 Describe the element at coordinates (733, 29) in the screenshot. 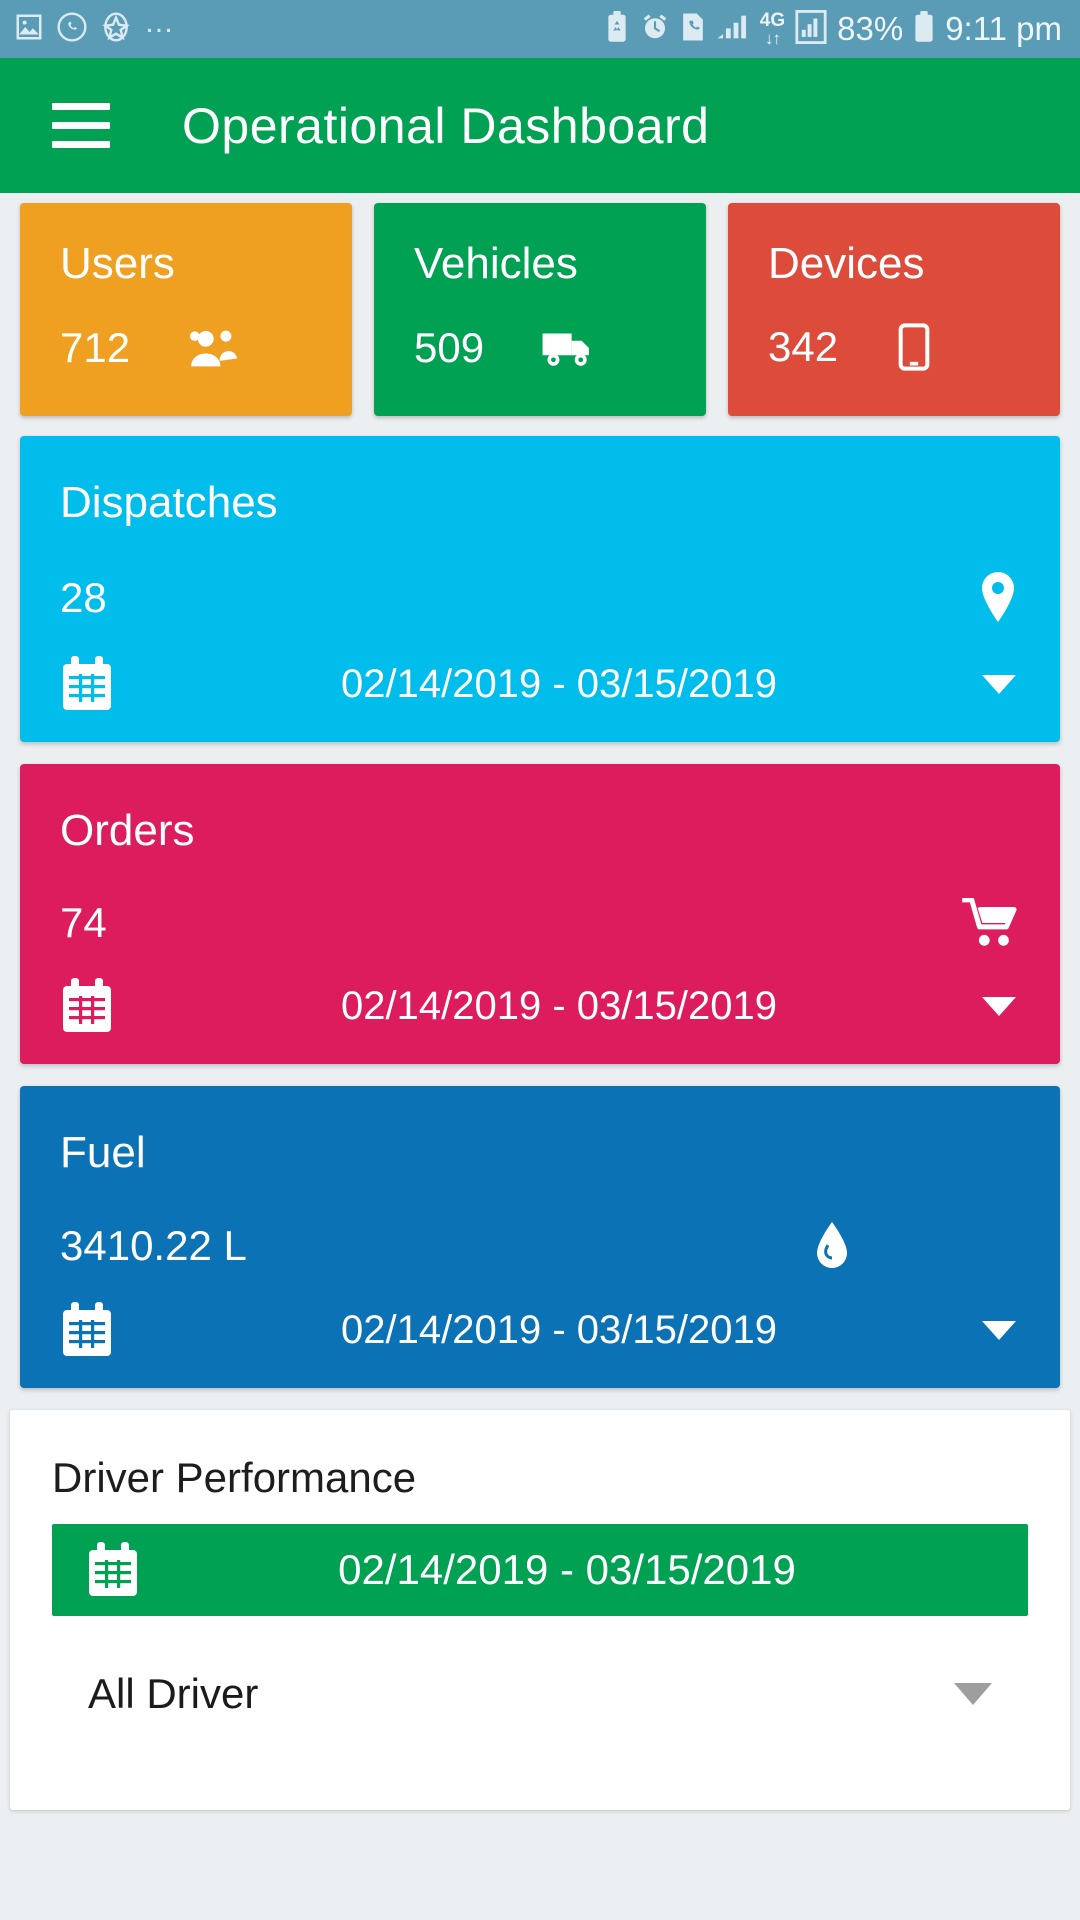

I see `signal-bars-icon` at that location.